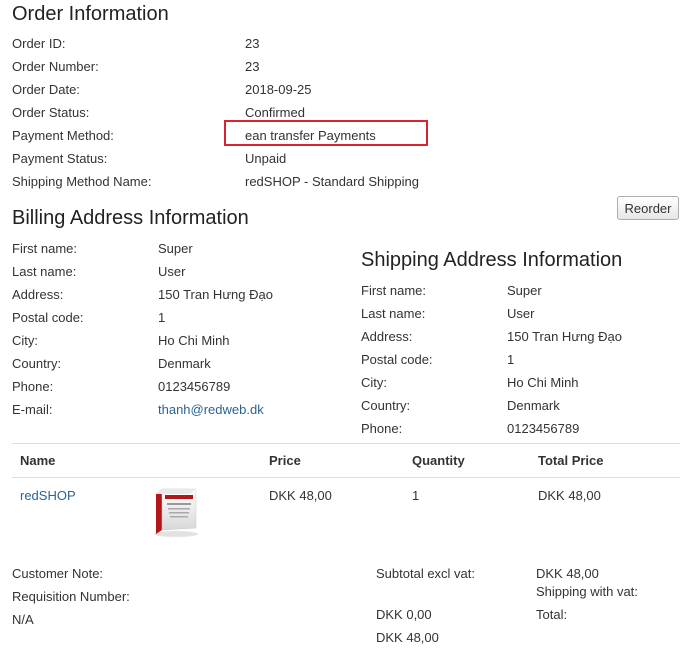 The width and height of the screenshot is (683, 649). Describe the element at coordinates (172, 271) in the screenshot. I see `billing-last-name-value: User` at that location.